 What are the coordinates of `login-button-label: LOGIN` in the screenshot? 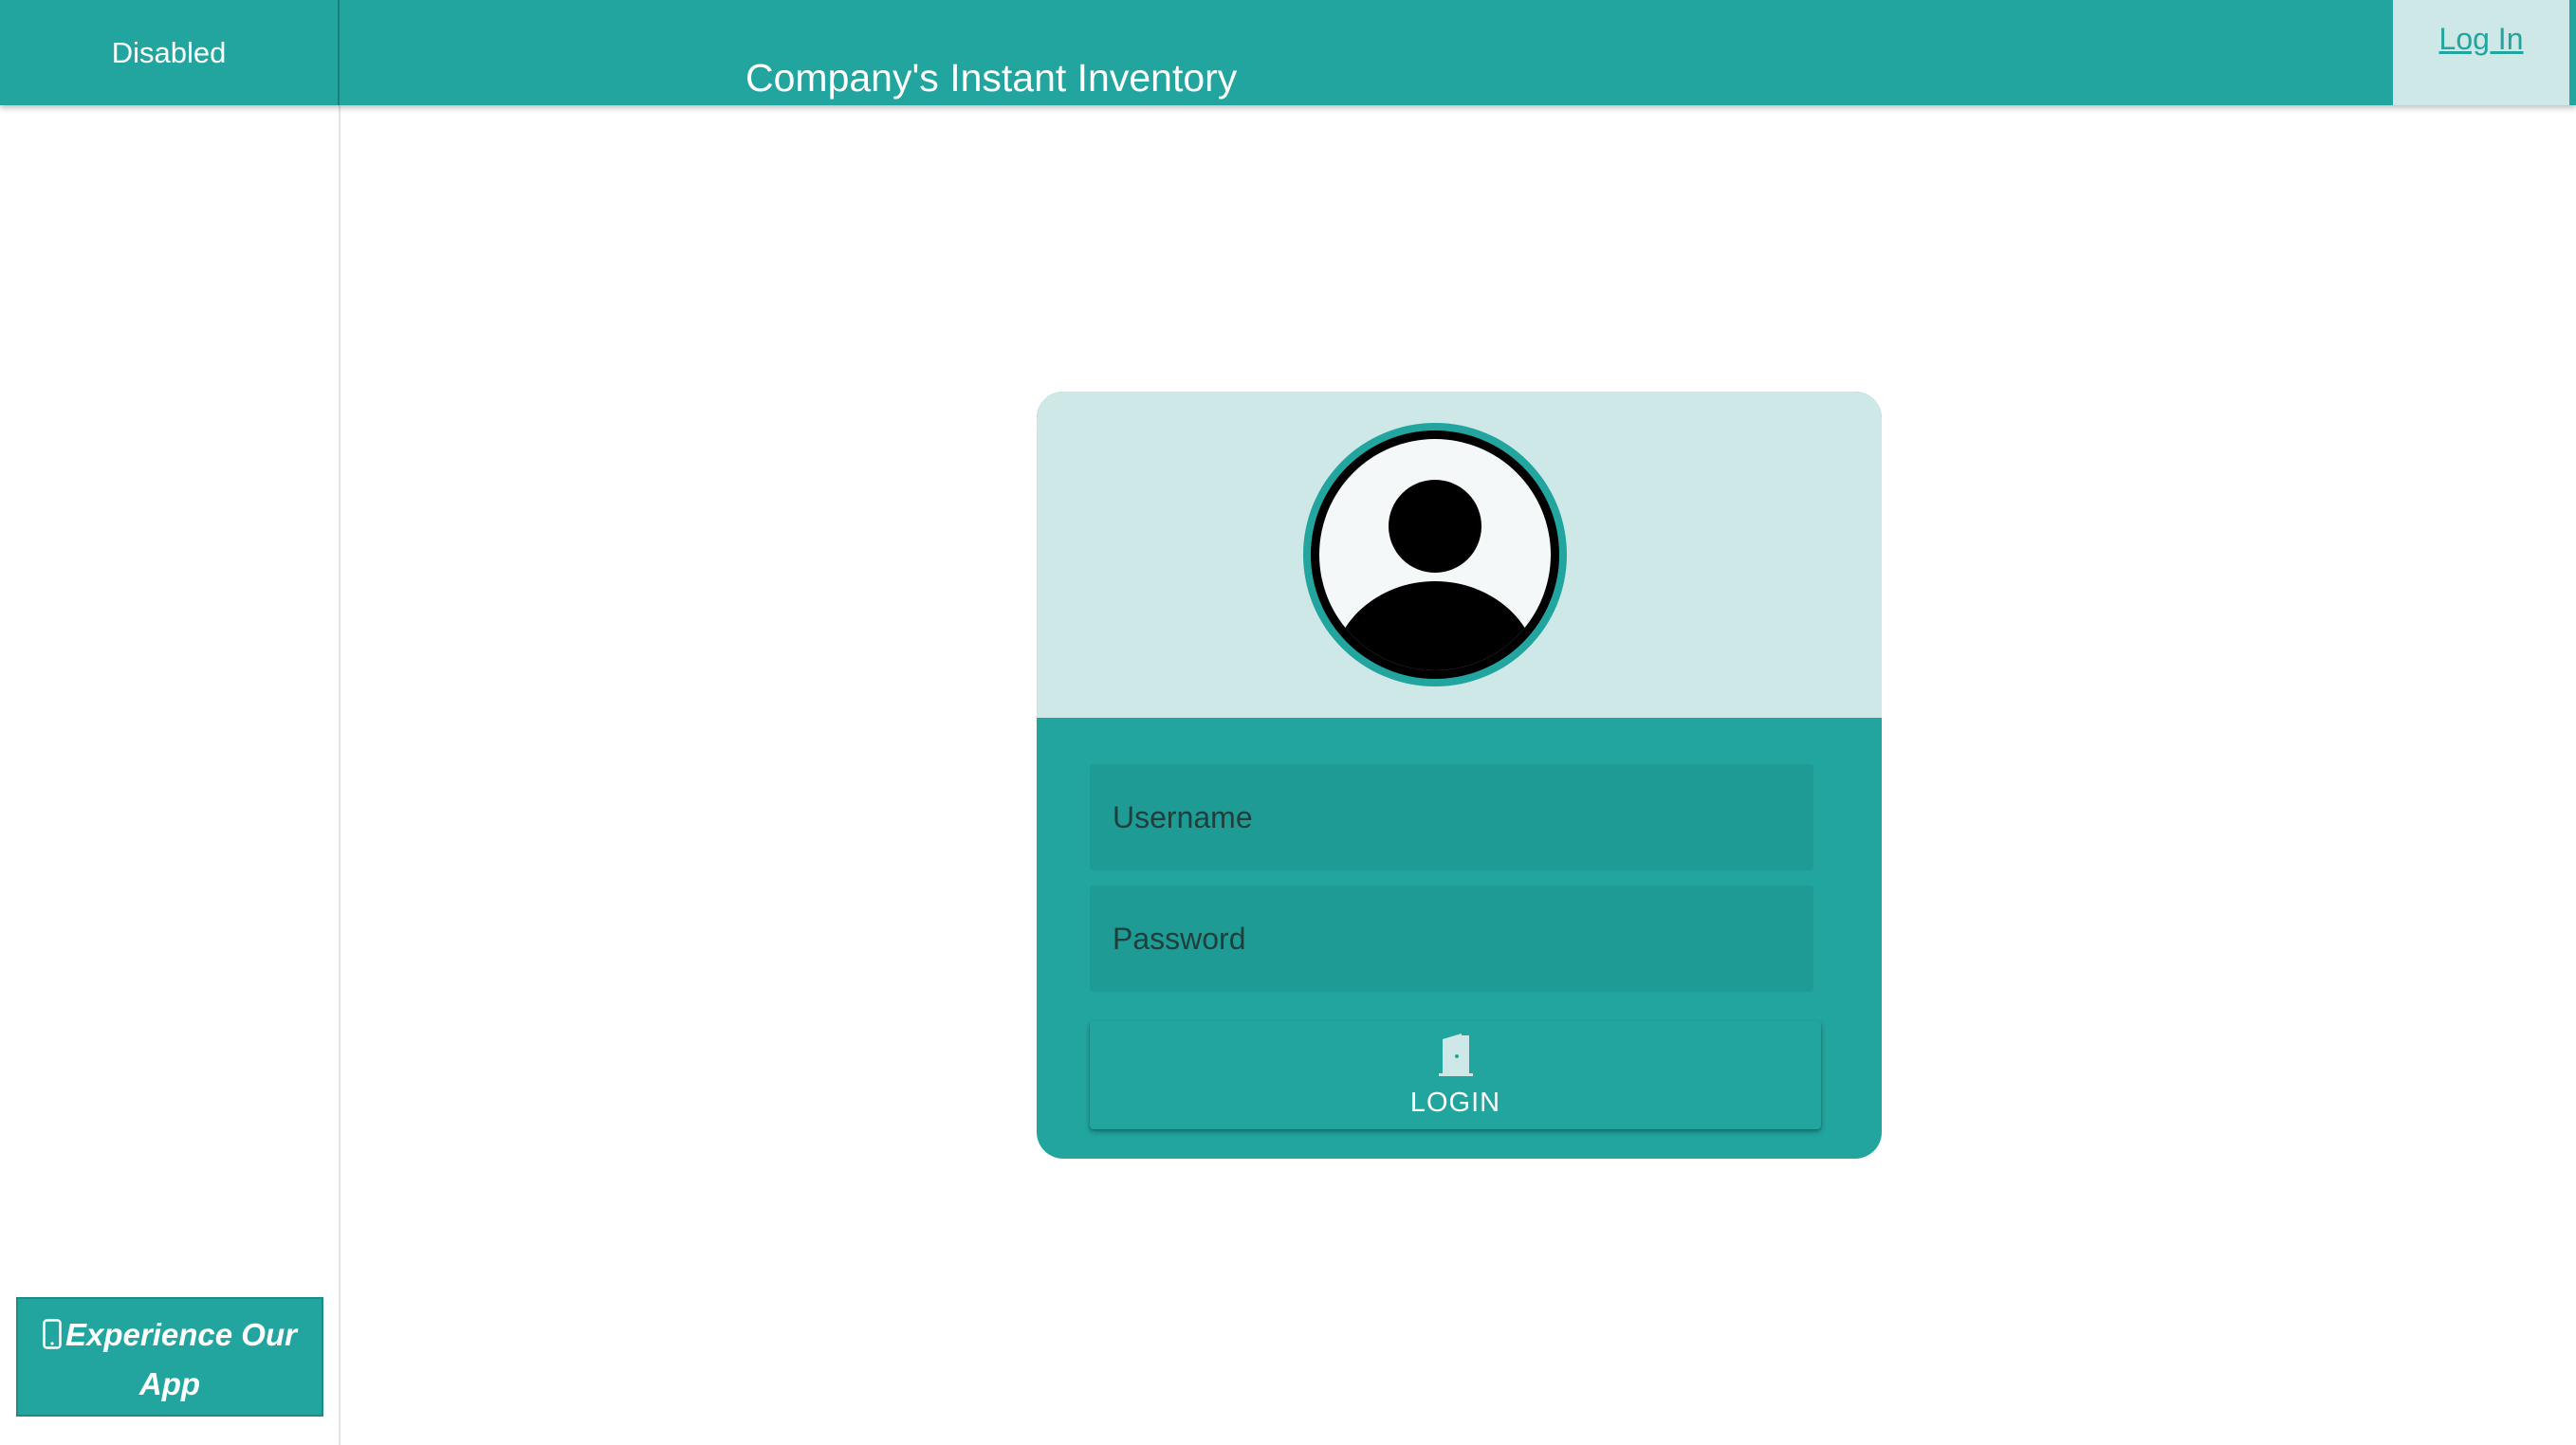 It's located at (1455, 1103).